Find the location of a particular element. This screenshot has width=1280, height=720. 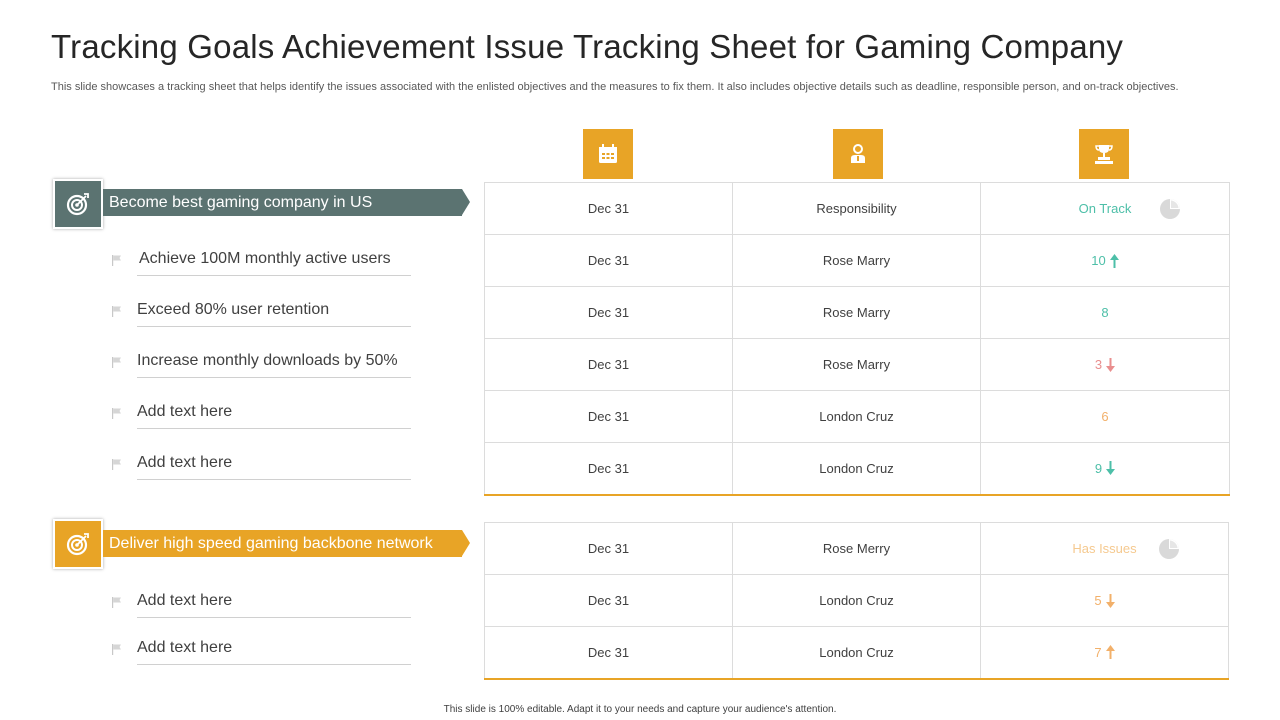

table-row: Dec 31 London Cruz 9 is located at coordinates (857, 469).